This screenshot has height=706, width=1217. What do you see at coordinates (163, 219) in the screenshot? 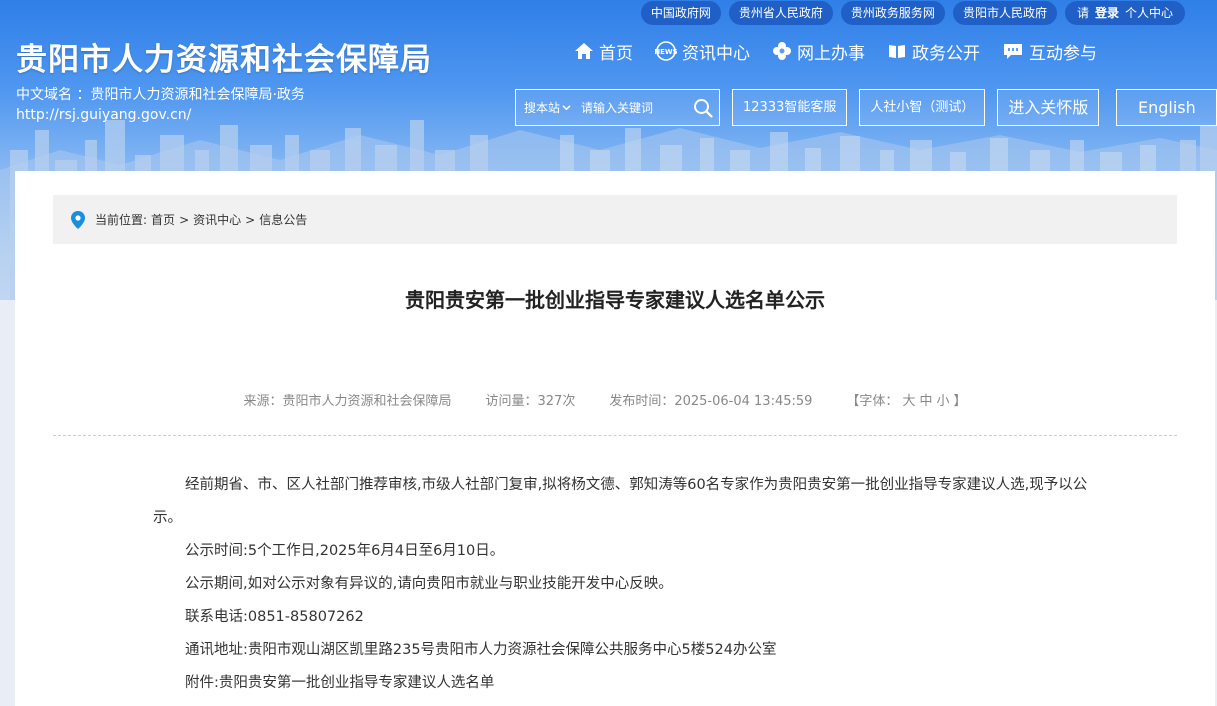
I see `breadcrumb-home: 首页` at bounding box center [163, 219].